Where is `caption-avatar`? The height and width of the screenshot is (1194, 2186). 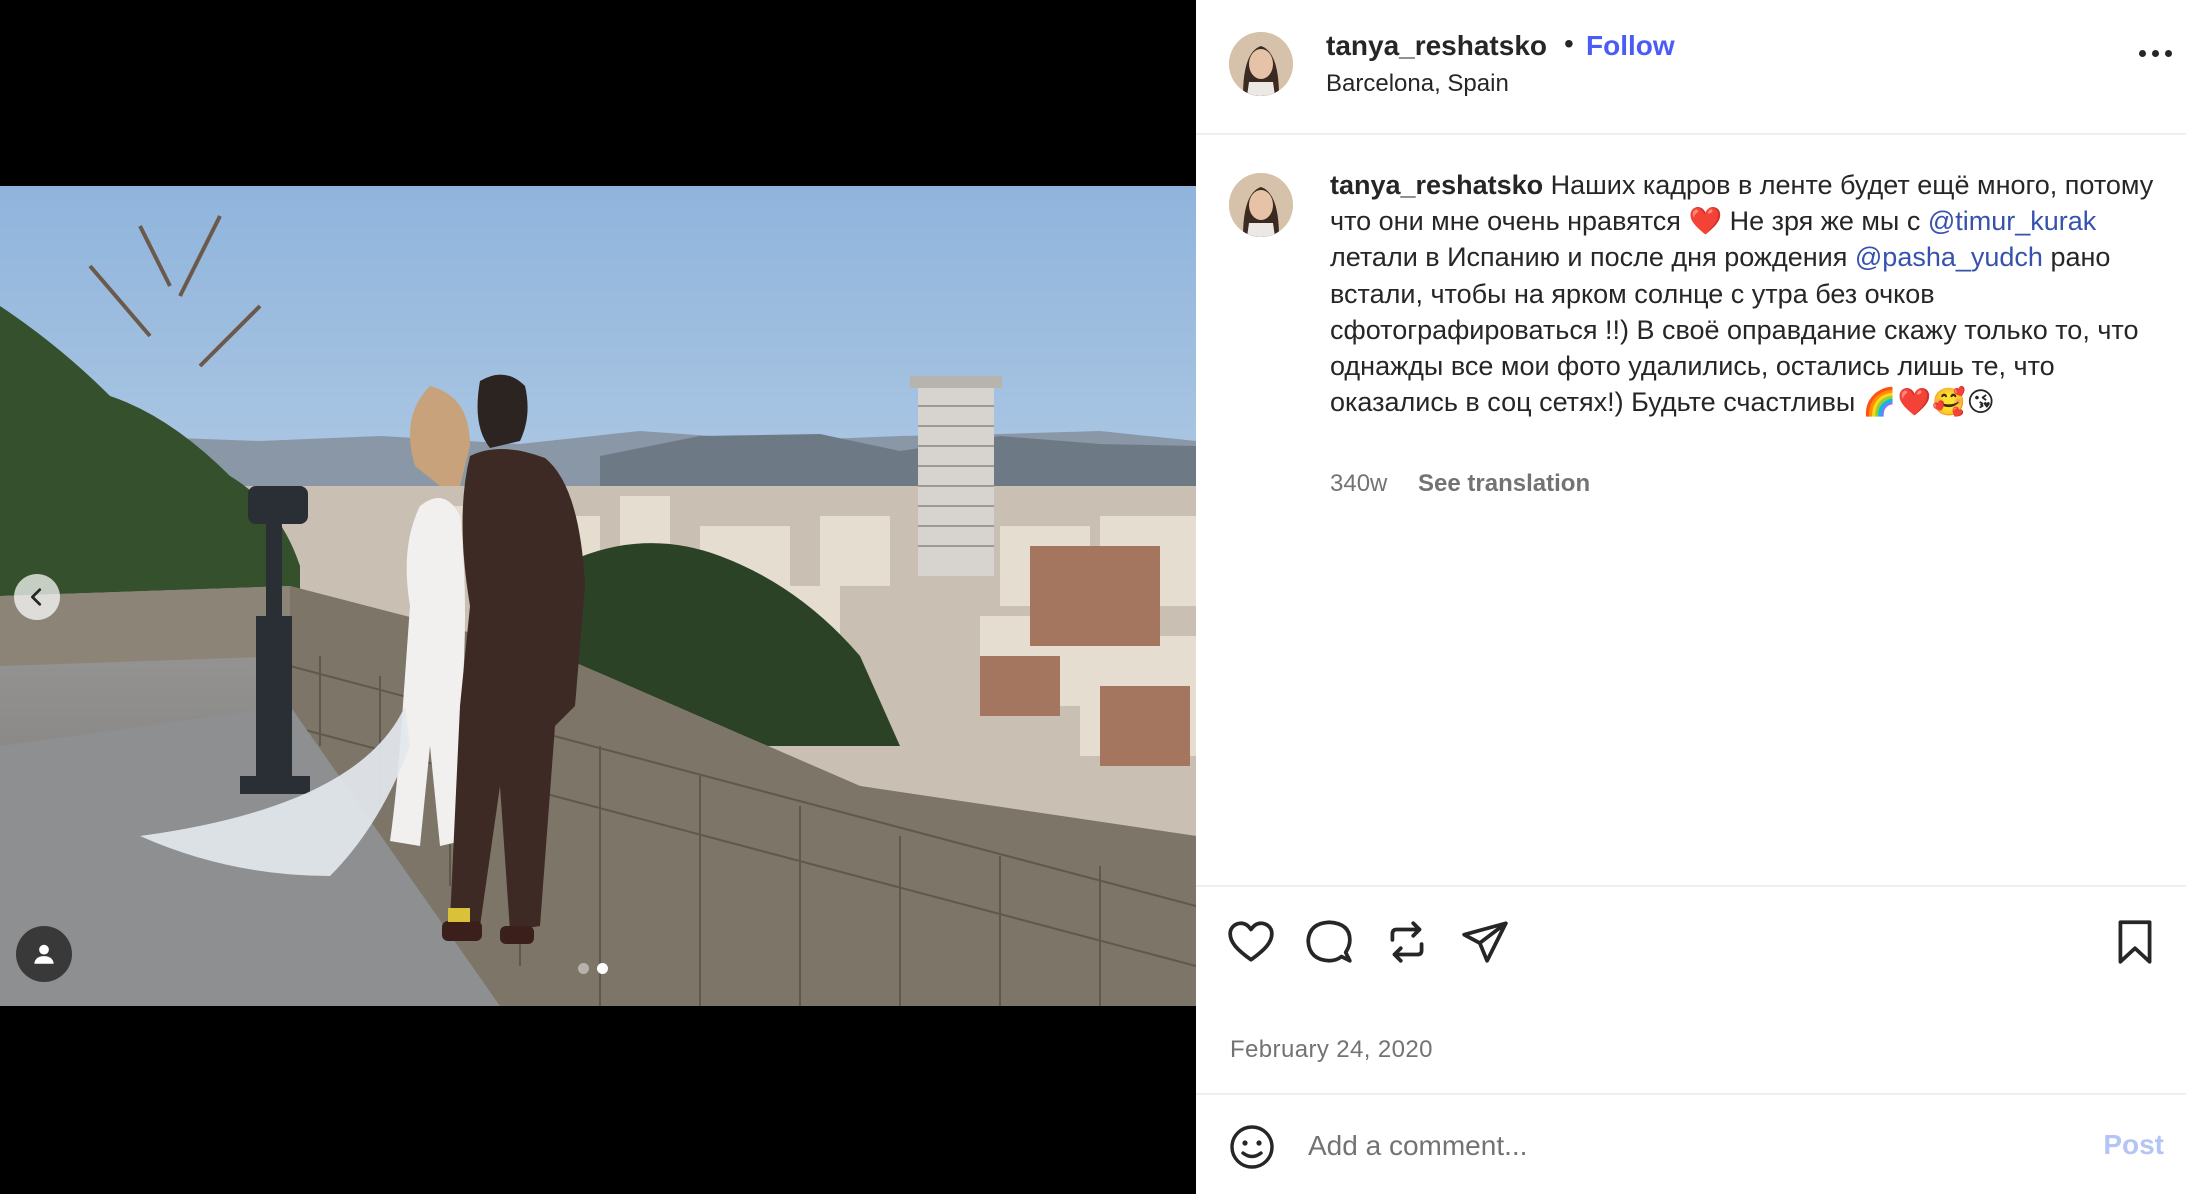
caption-avatar is located at coordinates (1261, 205).